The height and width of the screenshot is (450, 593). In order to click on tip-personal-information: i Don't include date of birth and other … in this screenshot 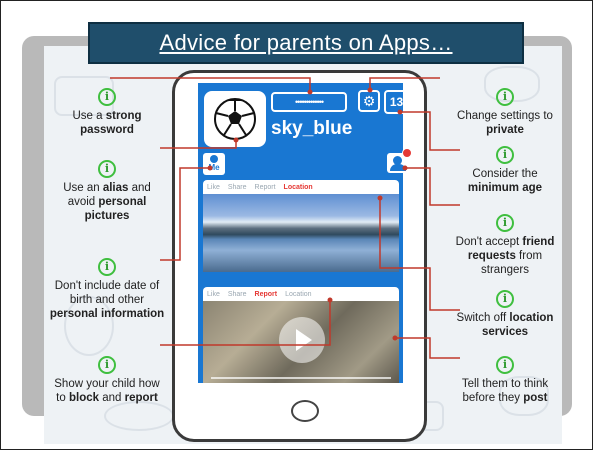, I will do `click(107, 289)`.